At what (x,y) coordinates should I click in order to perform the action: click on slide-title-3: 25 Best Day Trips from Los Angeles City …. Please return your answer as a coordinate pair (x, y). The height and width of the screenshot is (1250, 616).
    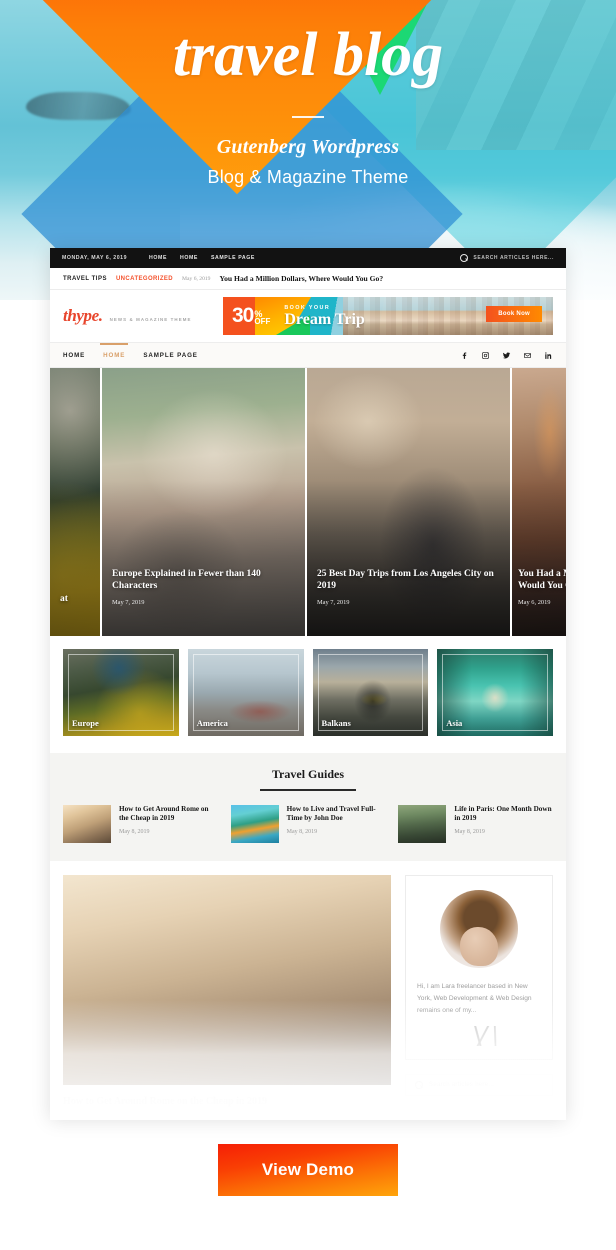
    Looking at the image, I should click on (405, 580).